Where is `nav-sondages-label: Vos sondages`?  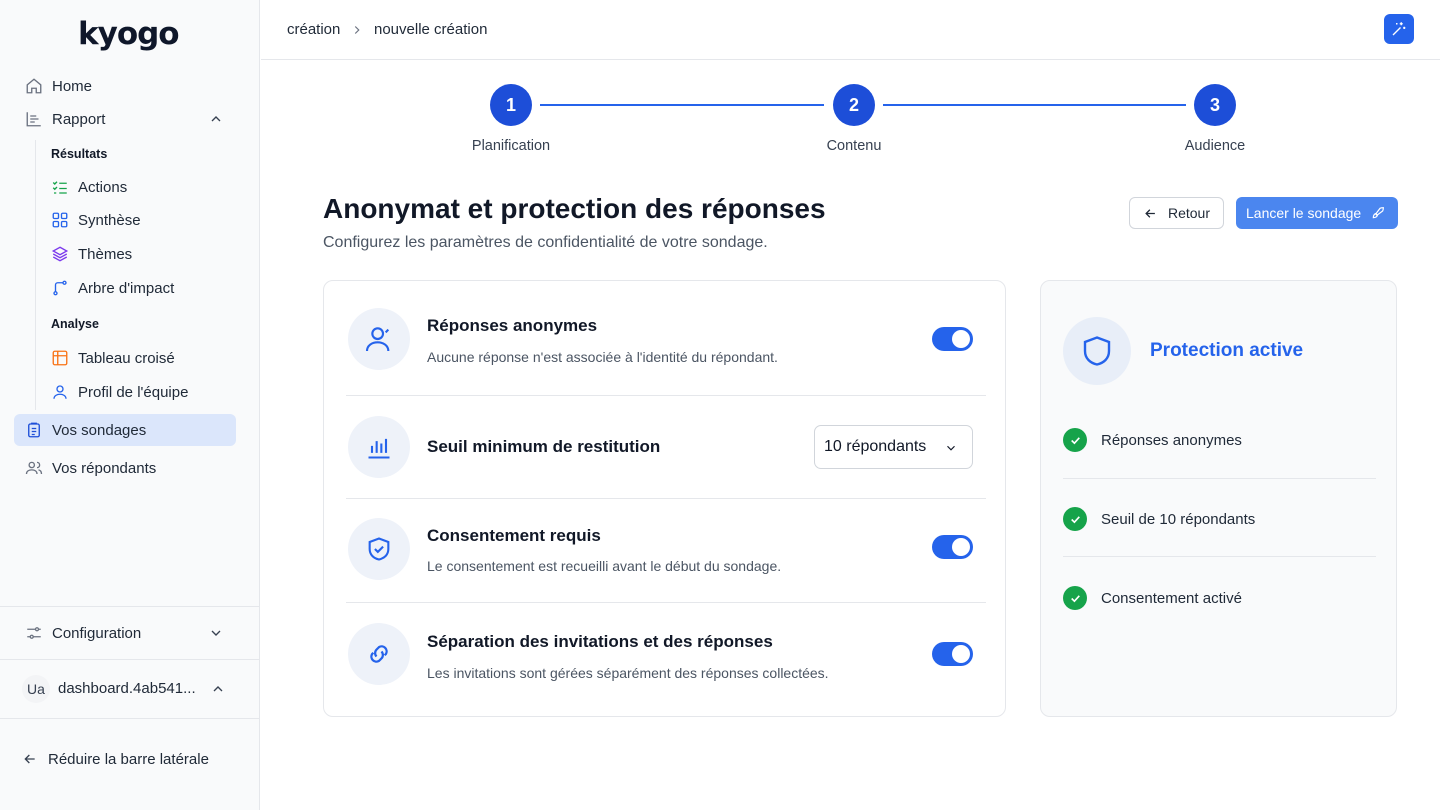 nav-sondages-label: Vos sondages is located at coordinates (99, 430).